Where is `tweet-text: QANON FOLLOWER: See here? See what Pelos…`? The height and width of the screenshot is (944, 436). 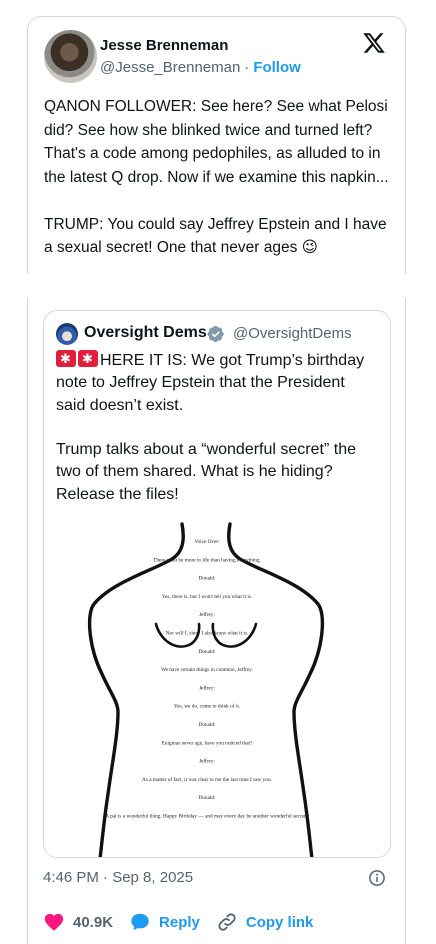 tweet-text: QANON FOLLOWER: See here? See what Pelos… is located at coordinates (216, 177).